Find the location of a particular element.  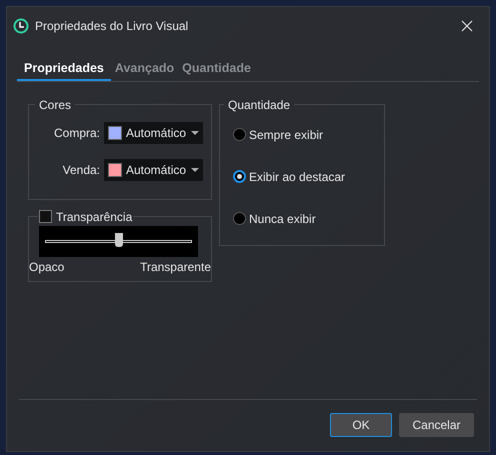

slider-min-label: Opaco is located at coordinates (46, 267).